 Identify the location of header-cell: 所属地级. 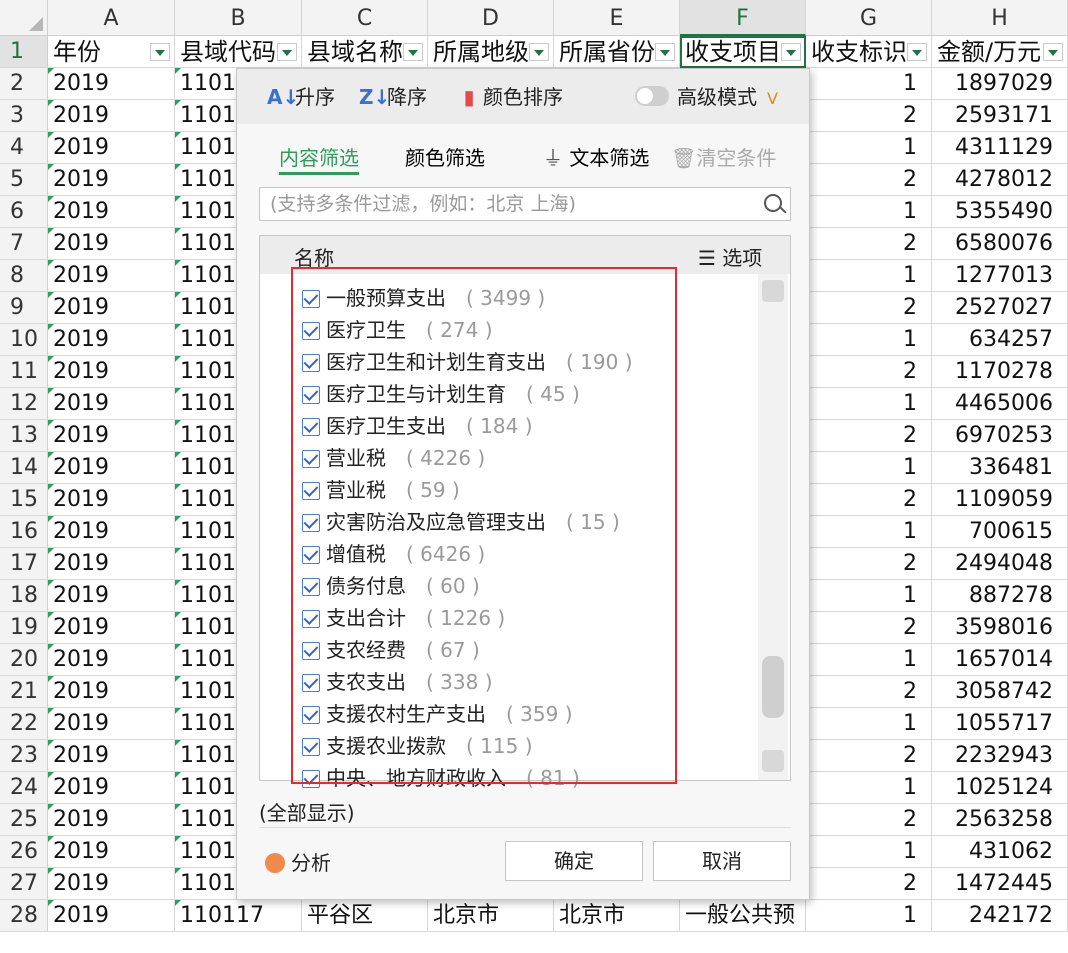
(491, 52).